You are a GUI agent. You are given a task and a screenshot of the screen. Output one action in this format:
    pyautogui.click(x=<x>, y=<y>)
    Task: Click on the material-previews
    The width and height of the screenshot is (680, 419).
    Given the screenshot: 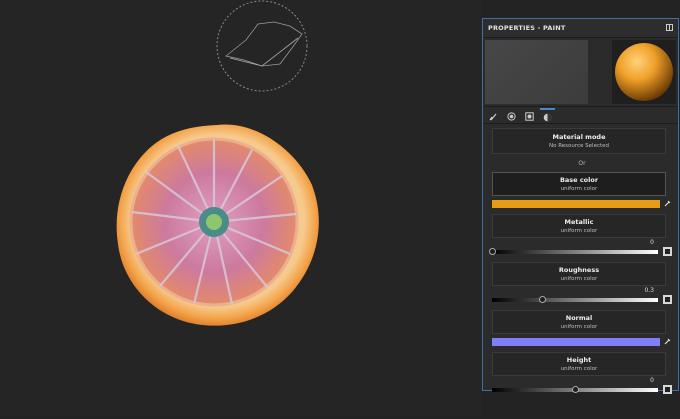 What is the action you would take?
    pyautogui.click(x=580, y=72)
    